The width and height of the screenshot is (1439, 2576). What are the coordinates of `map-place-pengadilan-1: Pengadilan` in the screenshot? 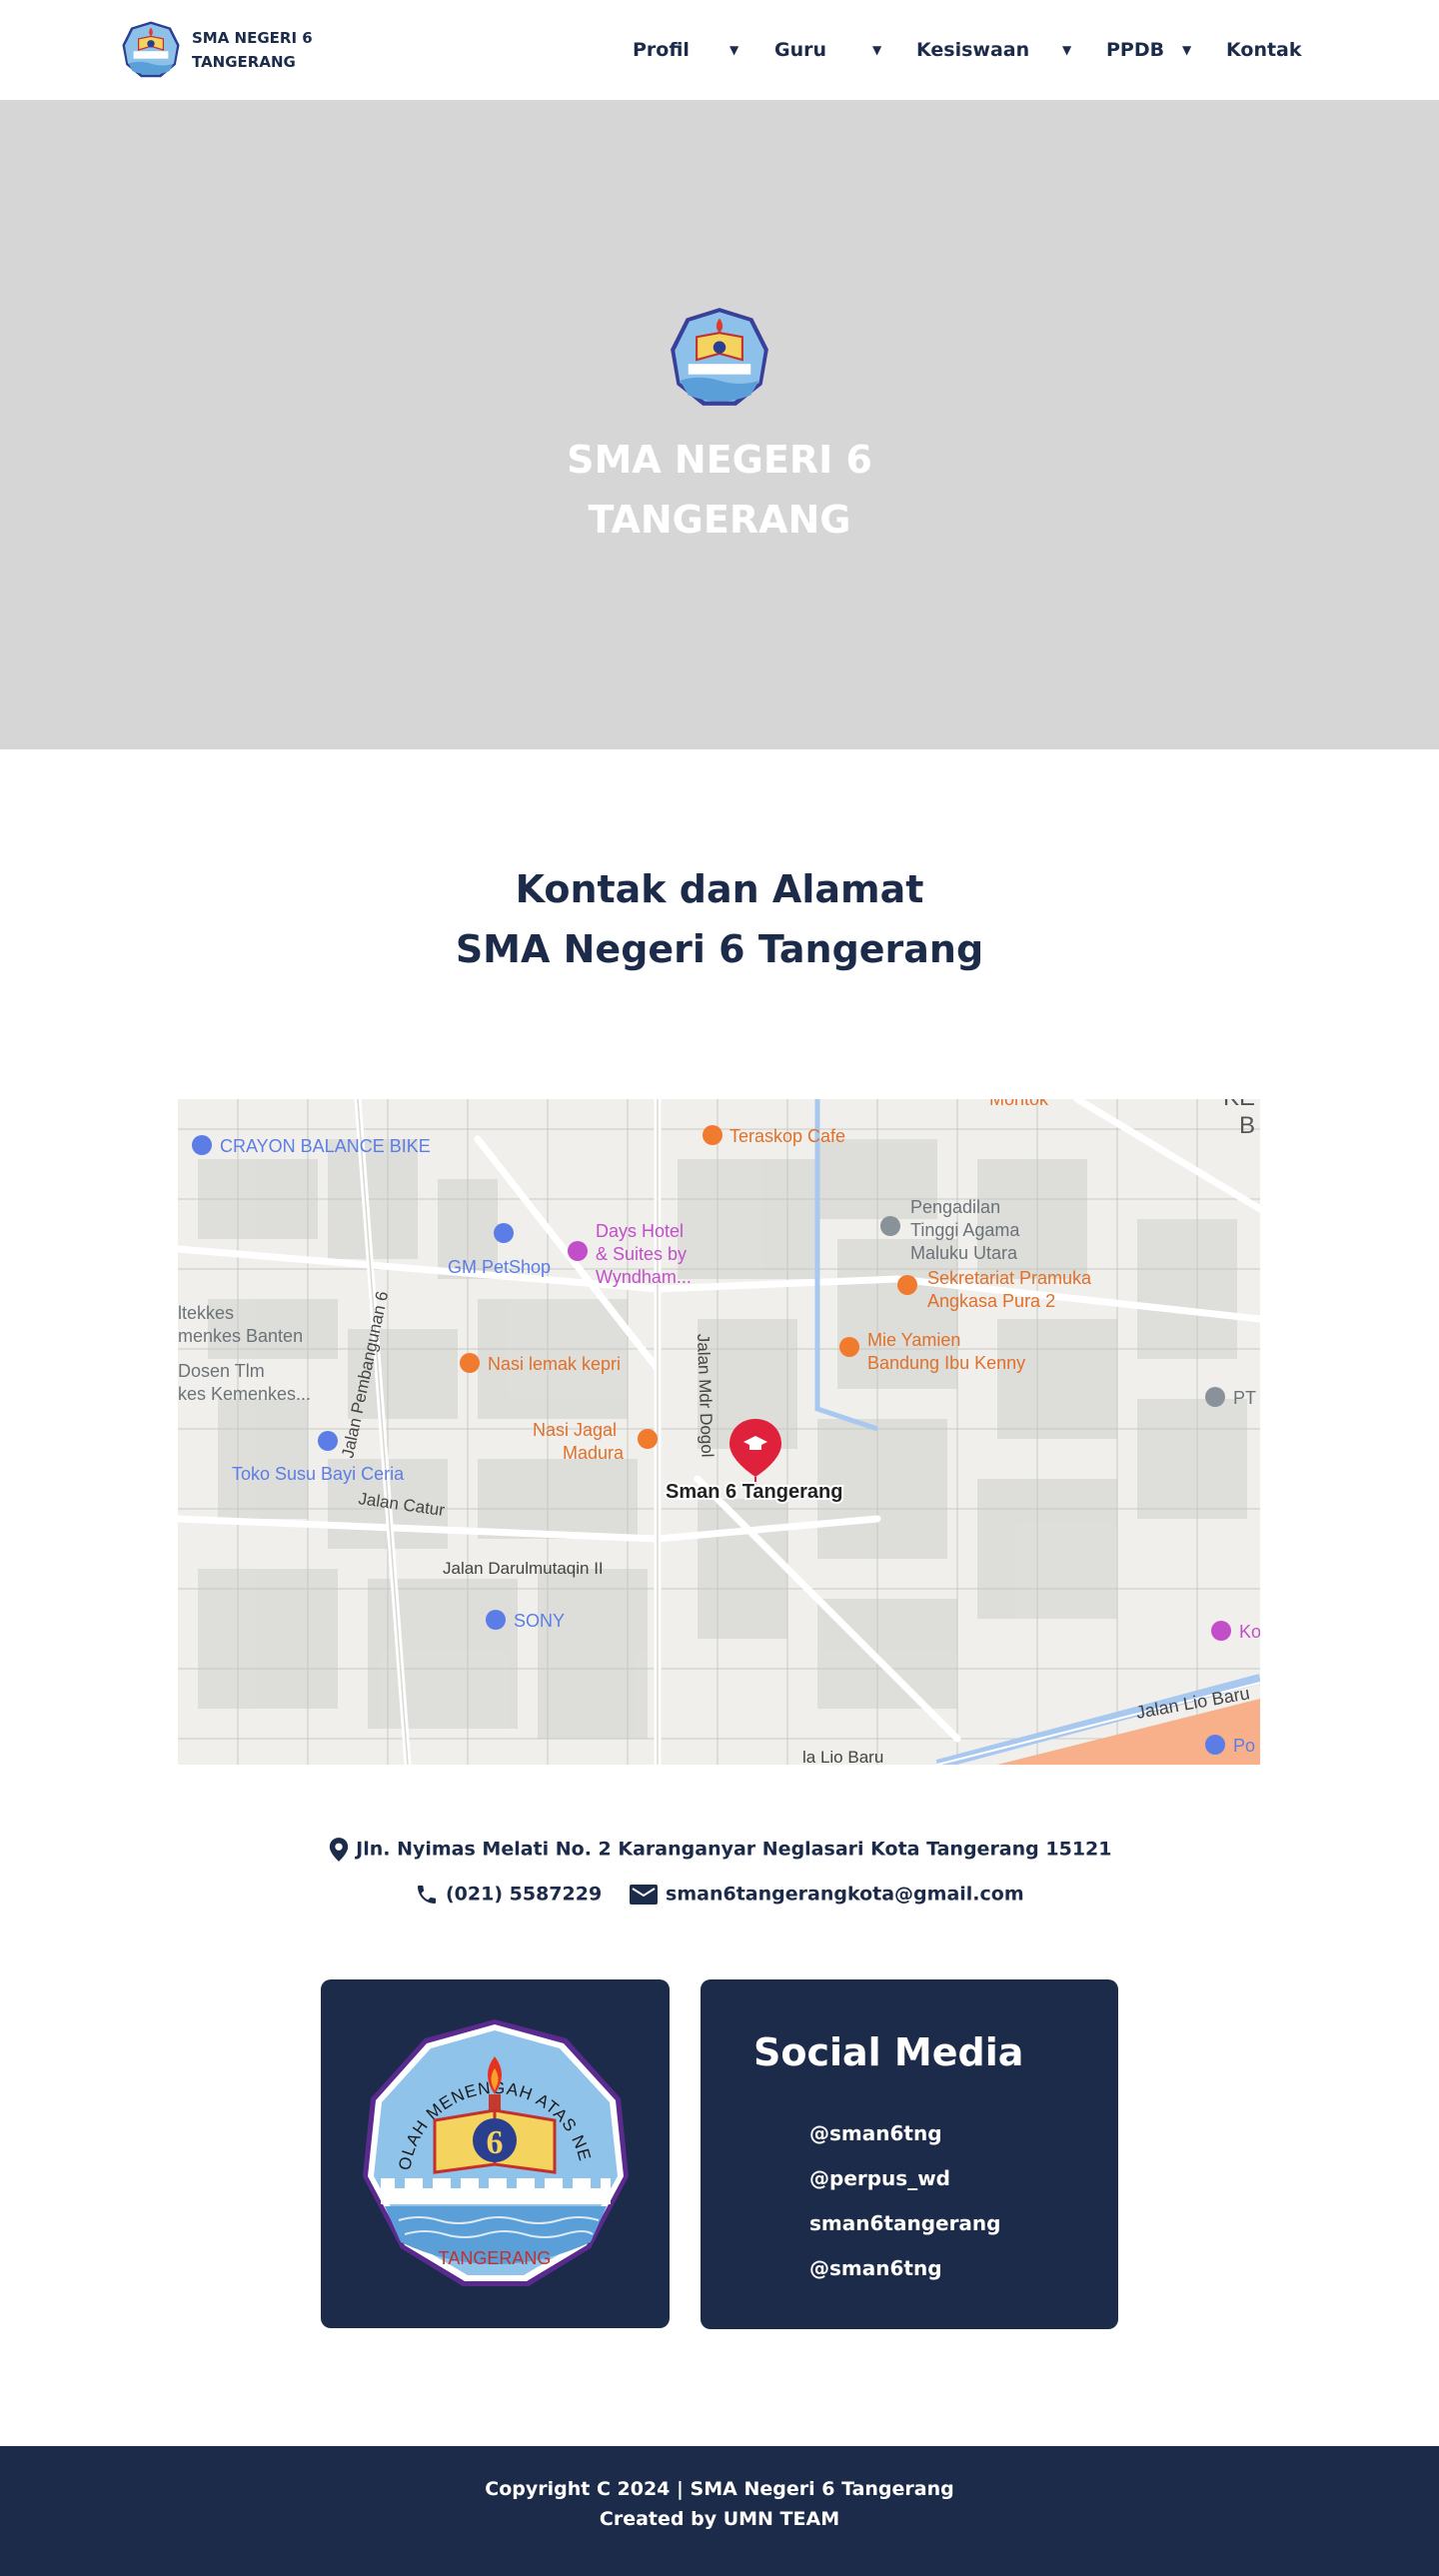 It's located at (955, 1207).